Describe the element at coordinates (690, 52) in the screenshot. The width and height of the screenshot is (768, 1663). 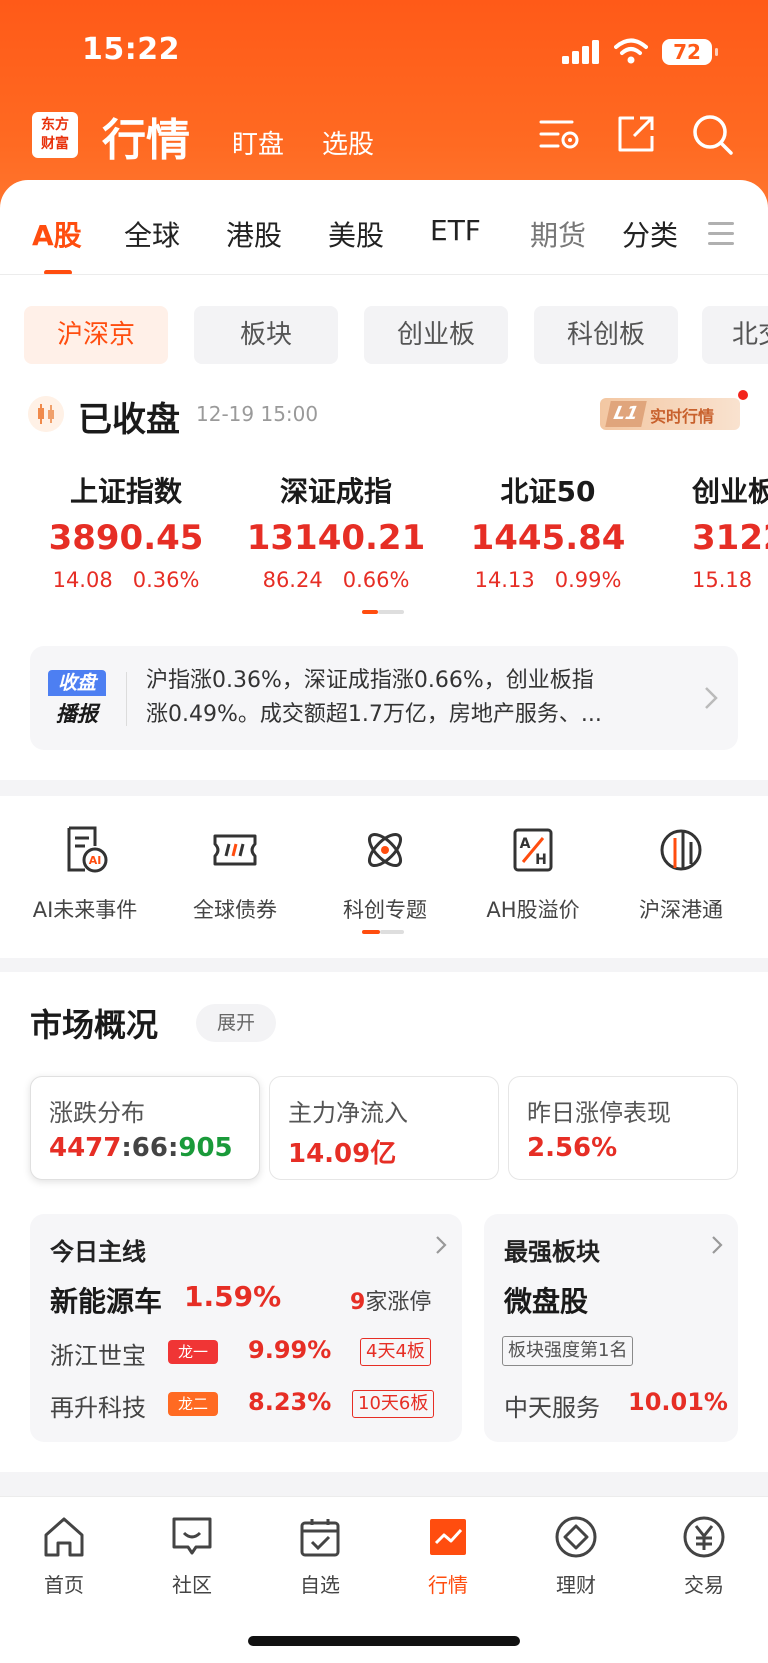
I see `battery-indicator: 72` at that location.